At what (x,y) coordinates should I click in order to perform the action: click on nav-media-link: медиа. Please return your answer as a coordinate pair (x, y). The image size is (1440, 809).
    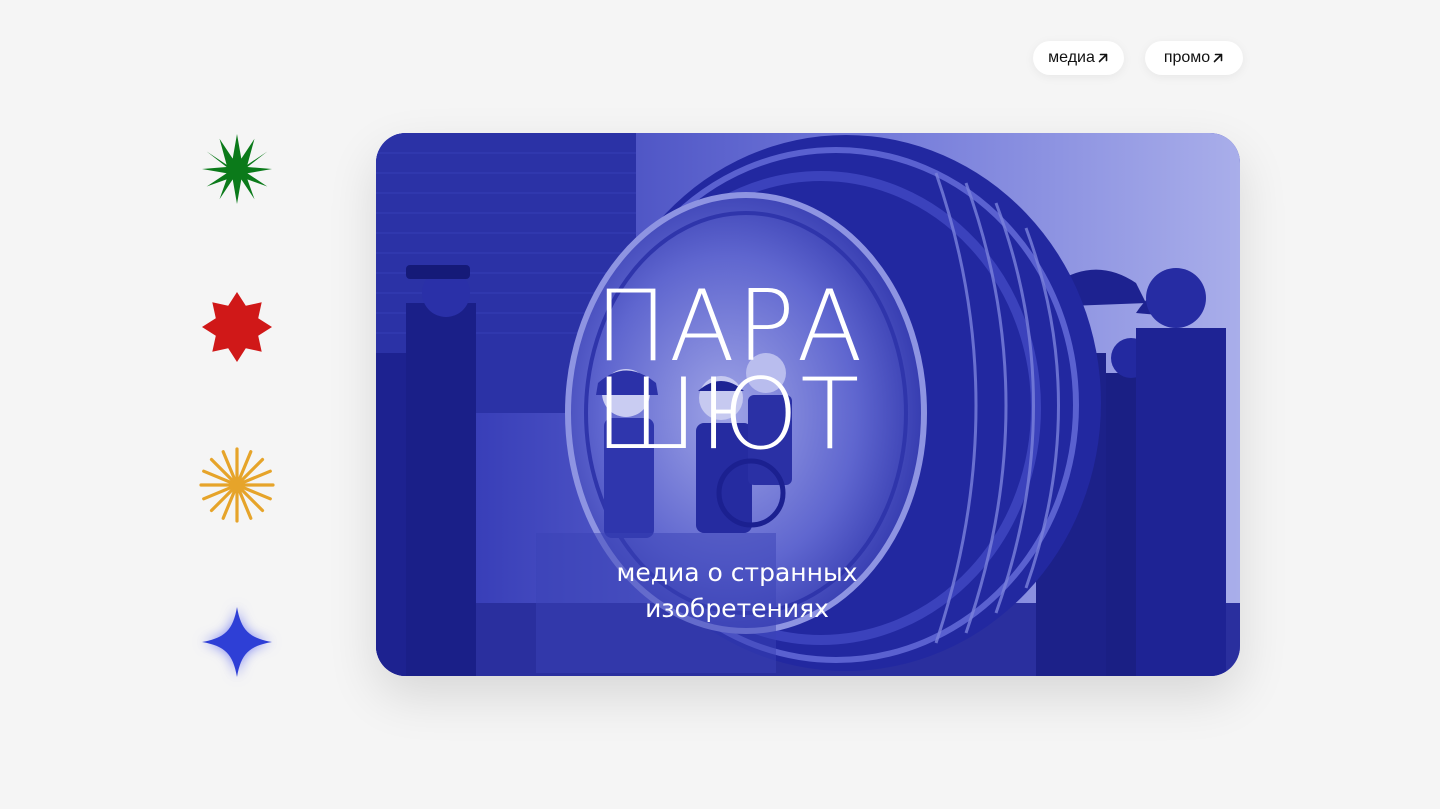
    Looking at the image, I should click on (1078, 58).